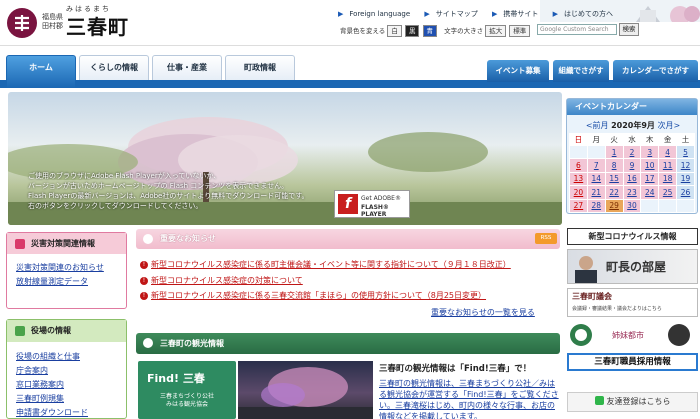 Image resolution: width=700 pixels, height=419 pixels. What do you see at coordinates (632, 165) in the screenshot?
I see `calendar-day: 9` at bounding box center [632, 165].